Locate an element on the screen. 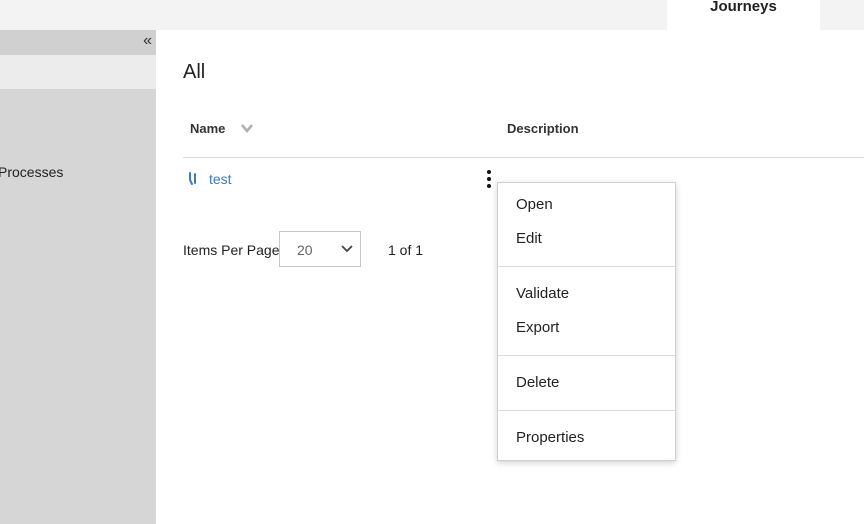 Image resolution: width=864 pixels, height=524 pixels. column-header-name: Name is located at coordinates (207, 128).